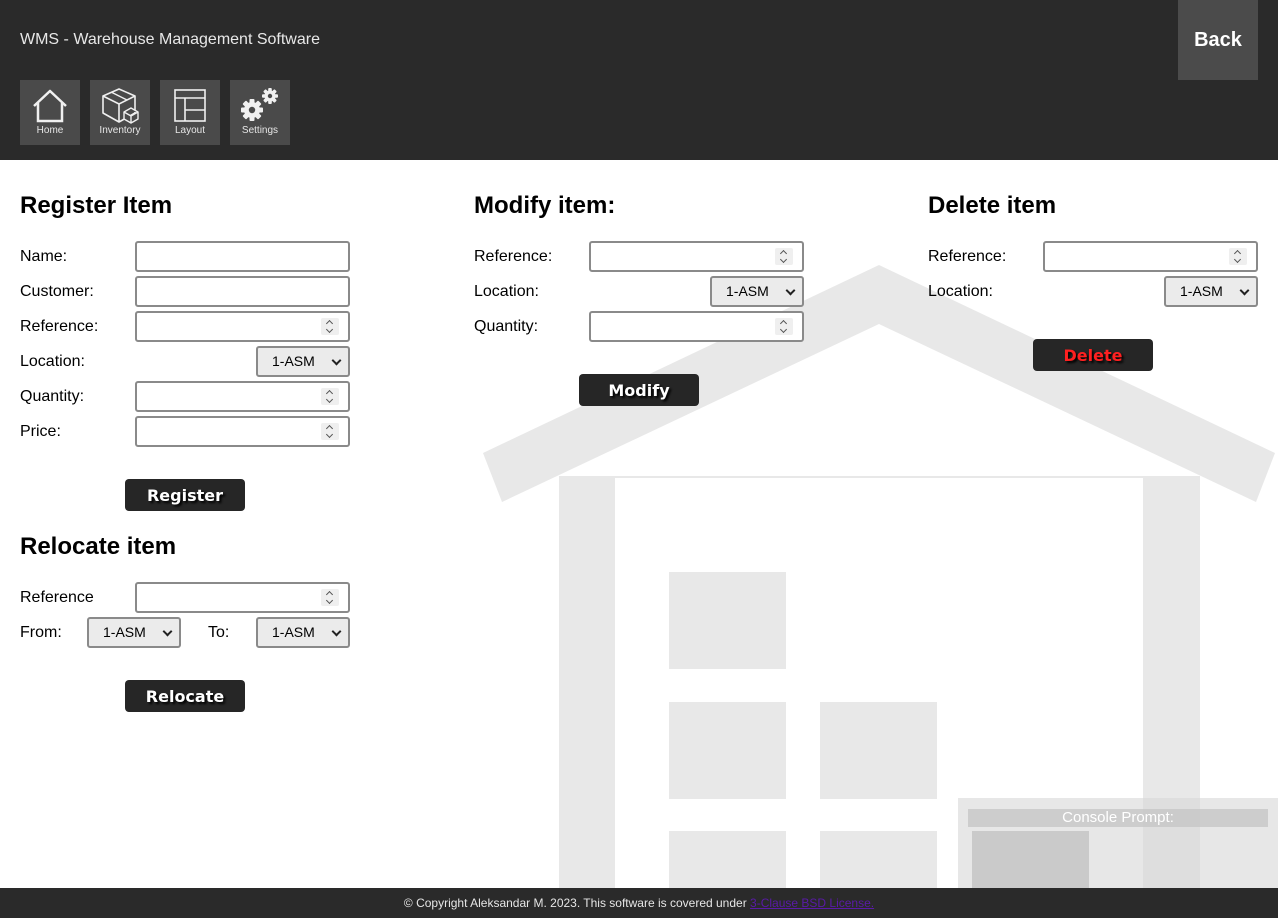  I want to click on relocate-from-value: 1-ASM, so click(124, 632).